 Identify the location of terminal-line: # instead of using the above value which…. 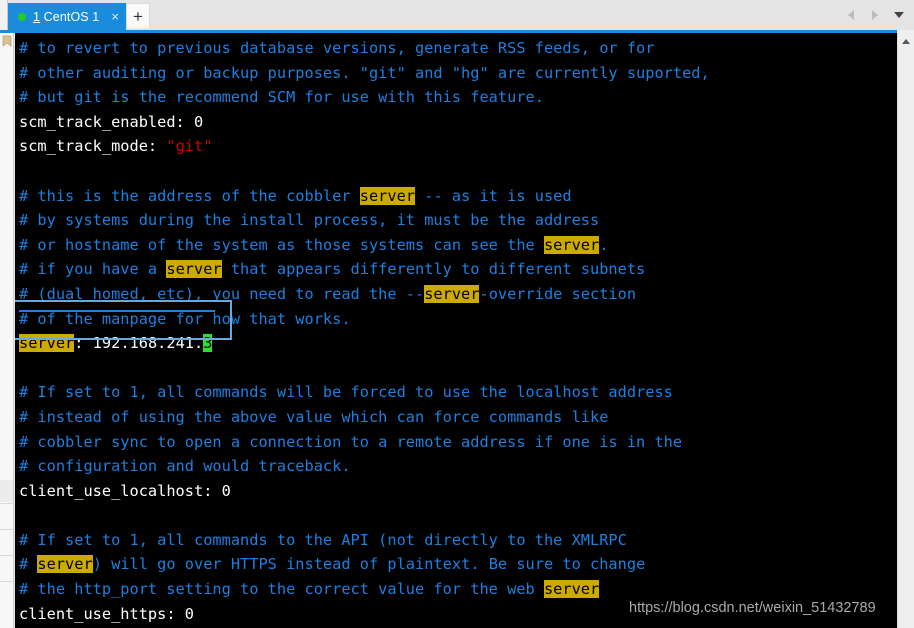
(458, 417).